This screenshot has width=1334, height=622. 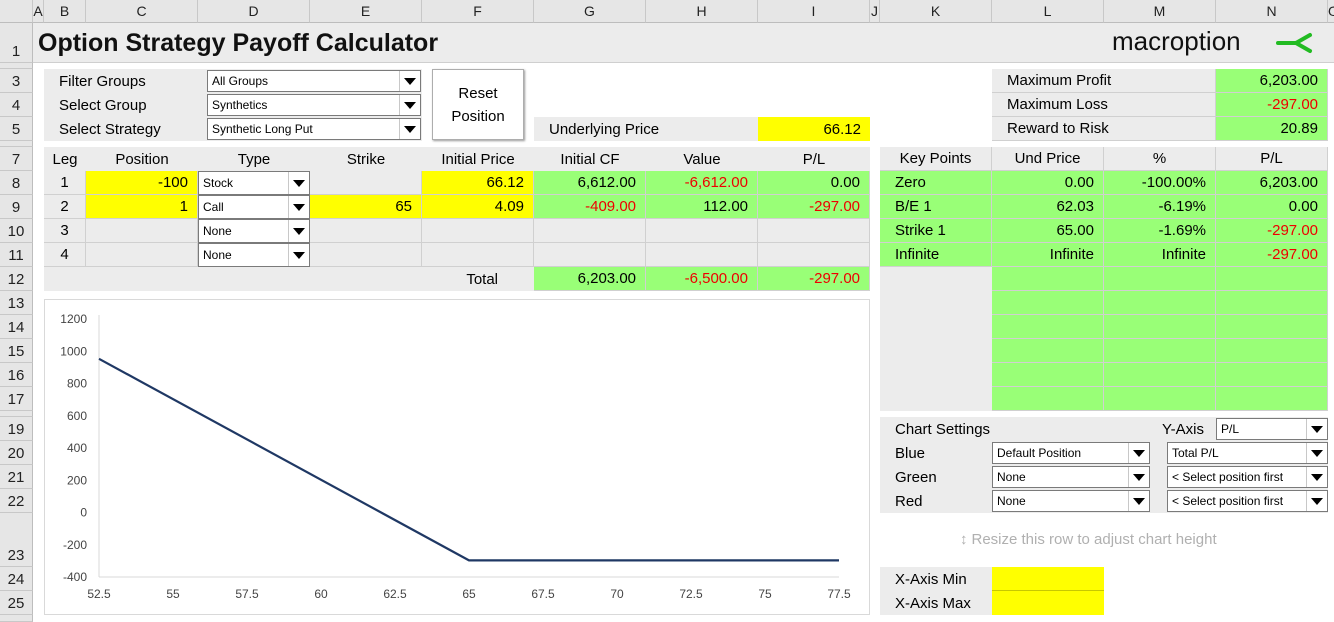 I want to click on leg-position-input: 1, so click(x=142, y=207).